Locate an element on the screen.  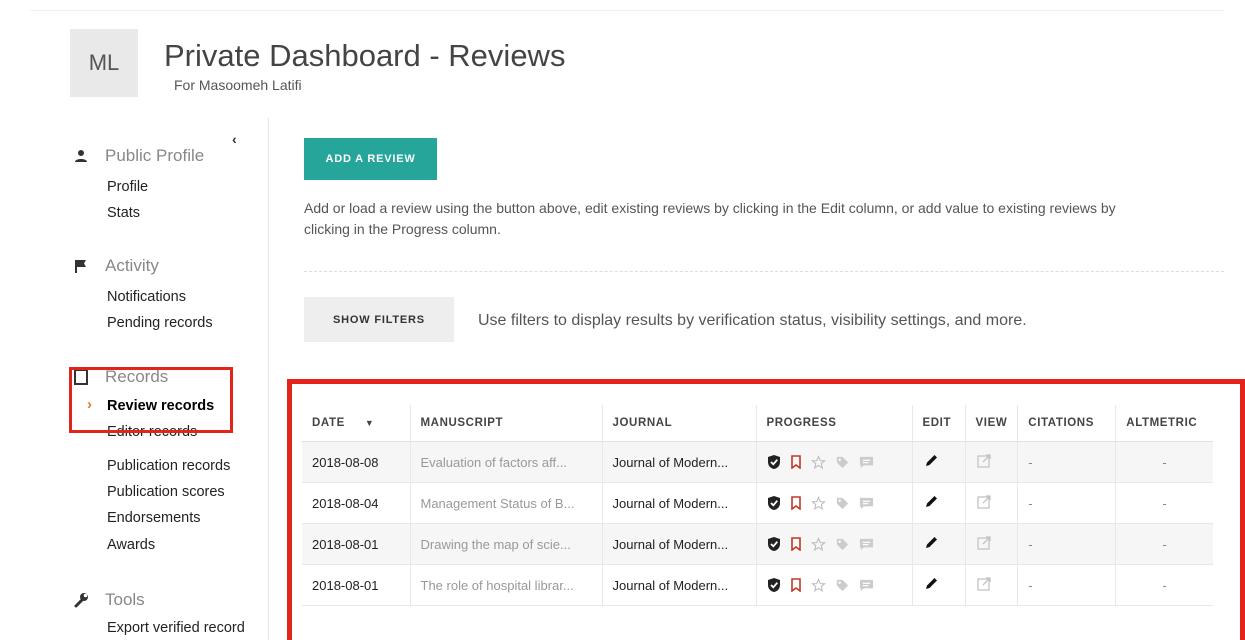
sidebar-section-label: Tools is located at coordinates (125, 599).